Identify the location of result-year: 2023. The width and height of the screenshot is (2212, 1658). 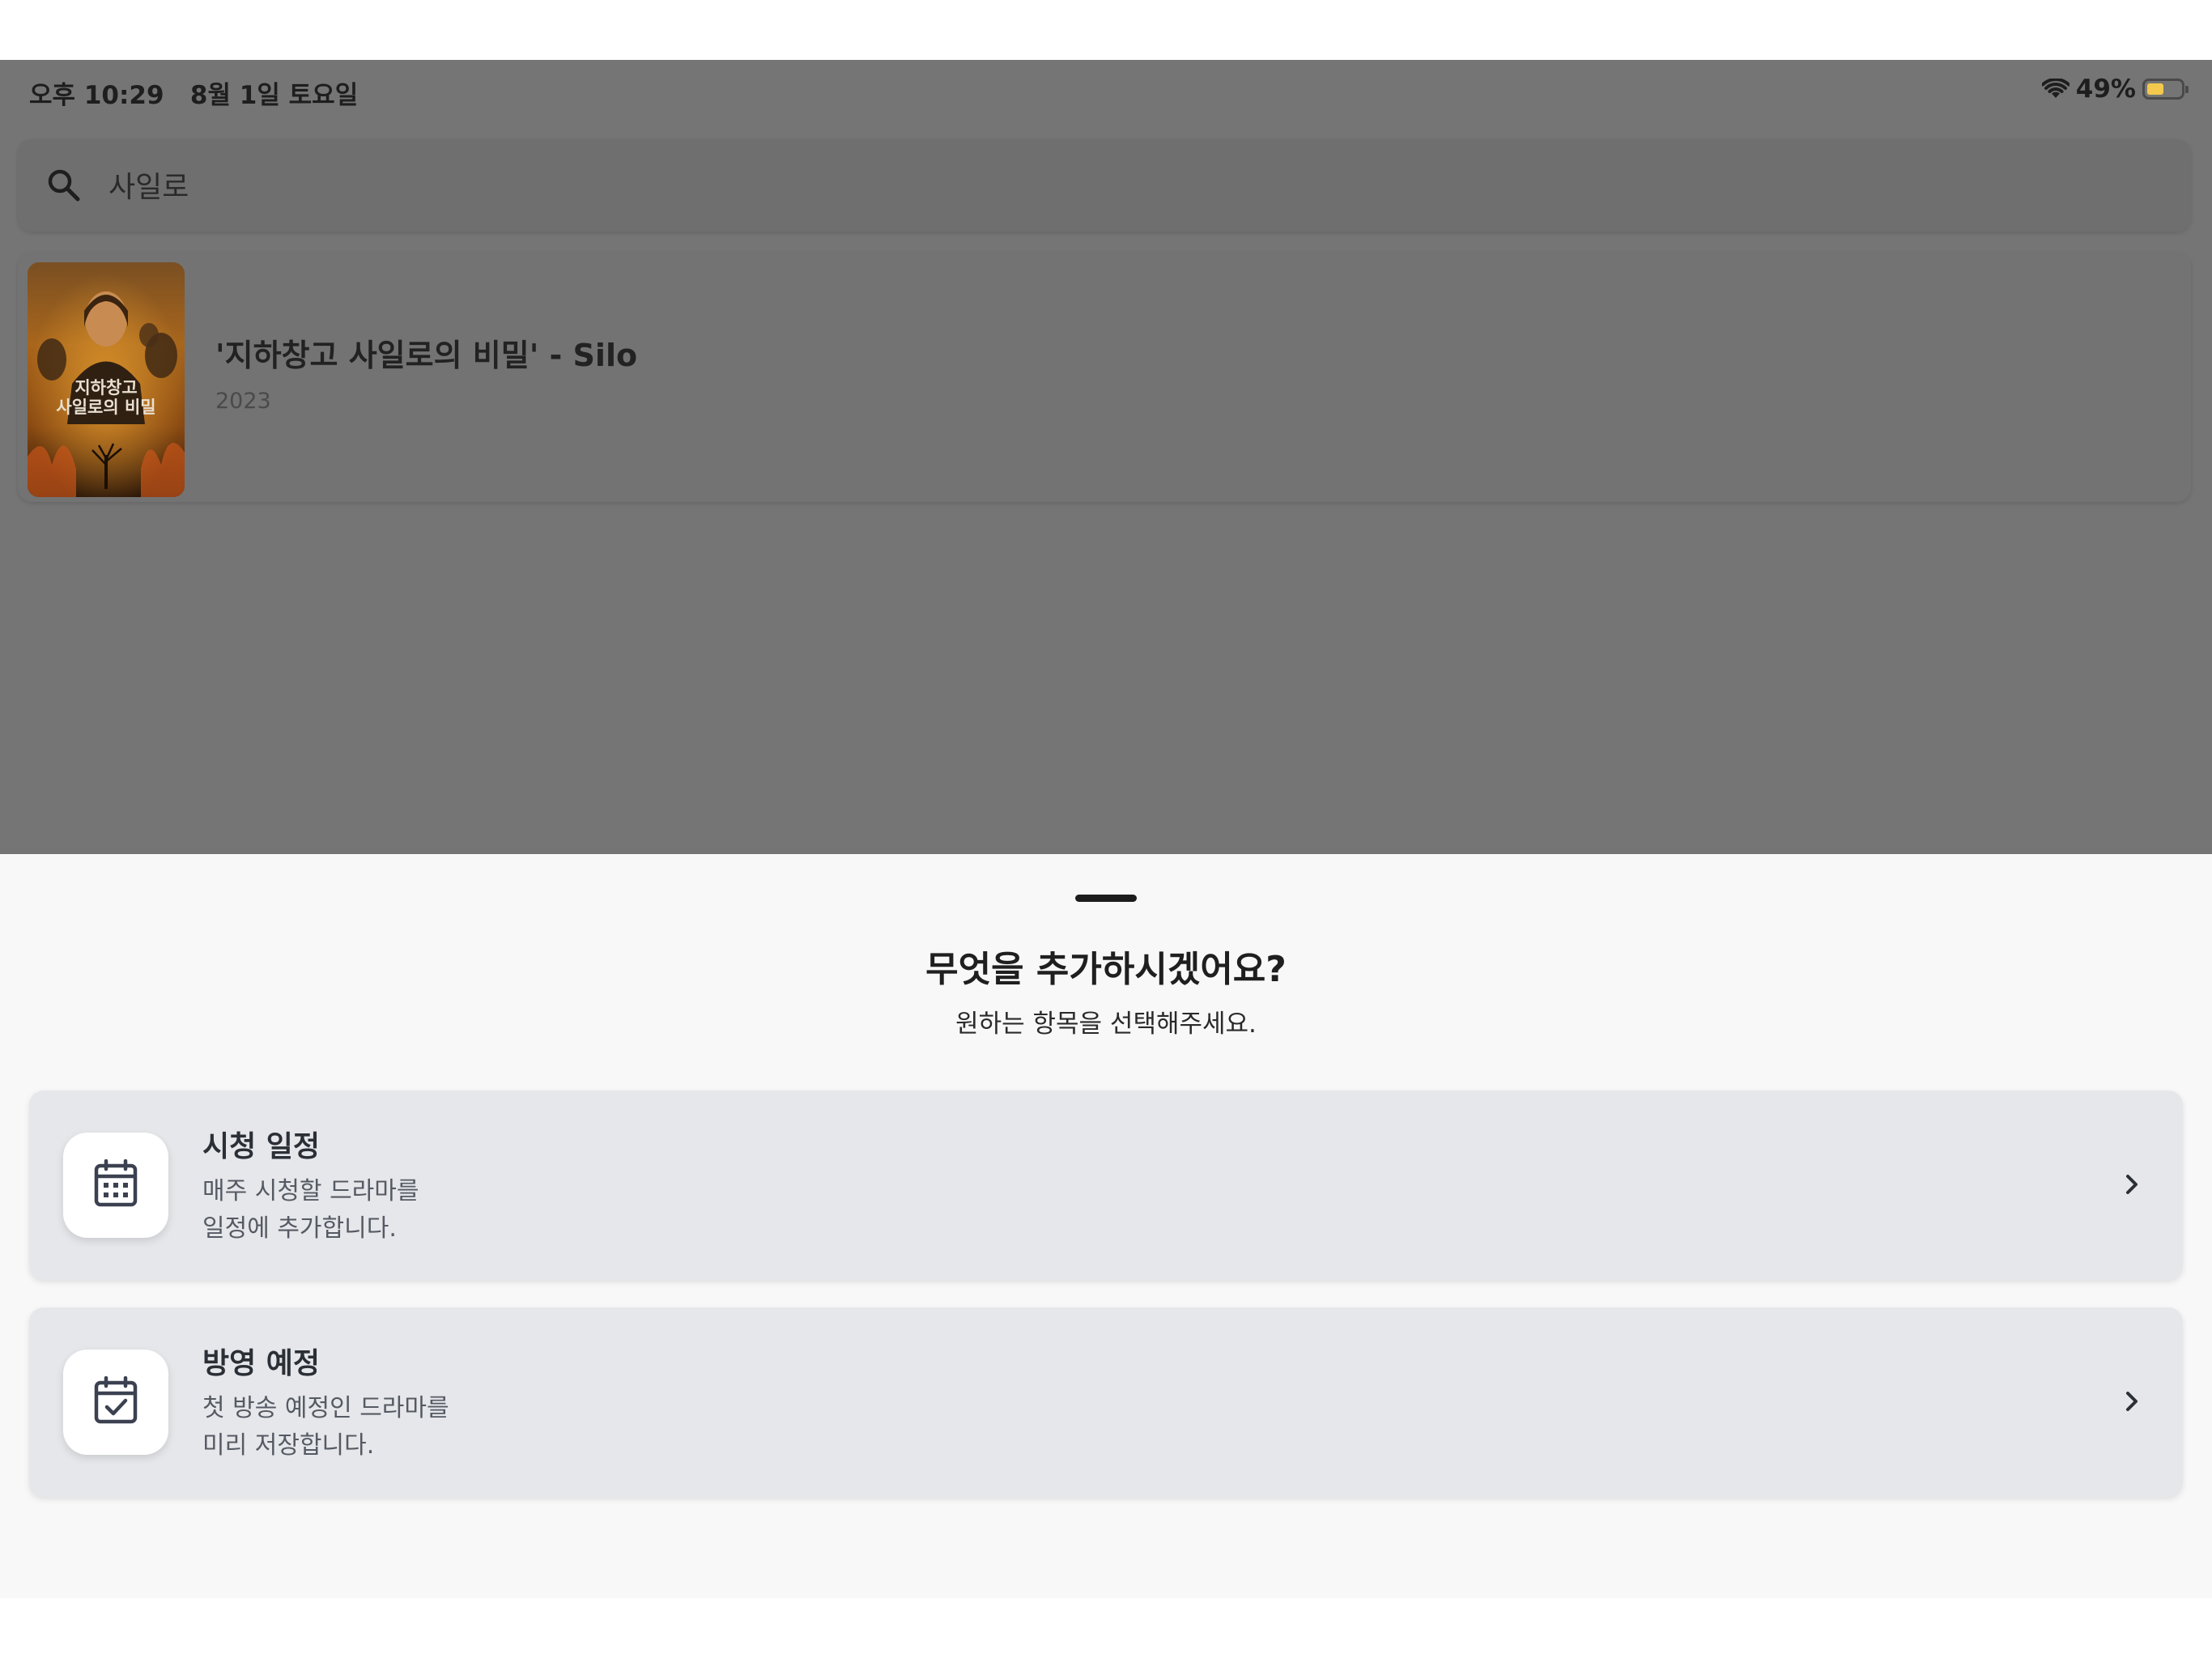
(243, 401).